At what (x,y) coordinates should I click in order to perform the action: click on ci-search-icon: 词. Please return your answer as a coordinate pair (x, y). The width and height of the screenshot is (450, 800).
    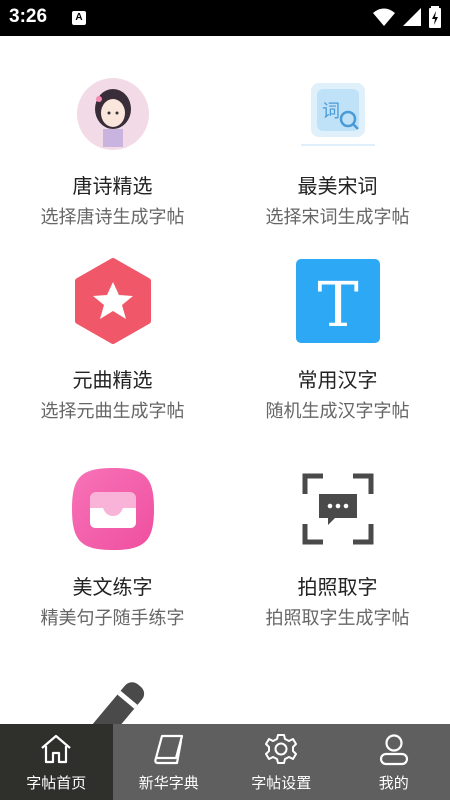
    Looking at the image, I should click on (338, 114).